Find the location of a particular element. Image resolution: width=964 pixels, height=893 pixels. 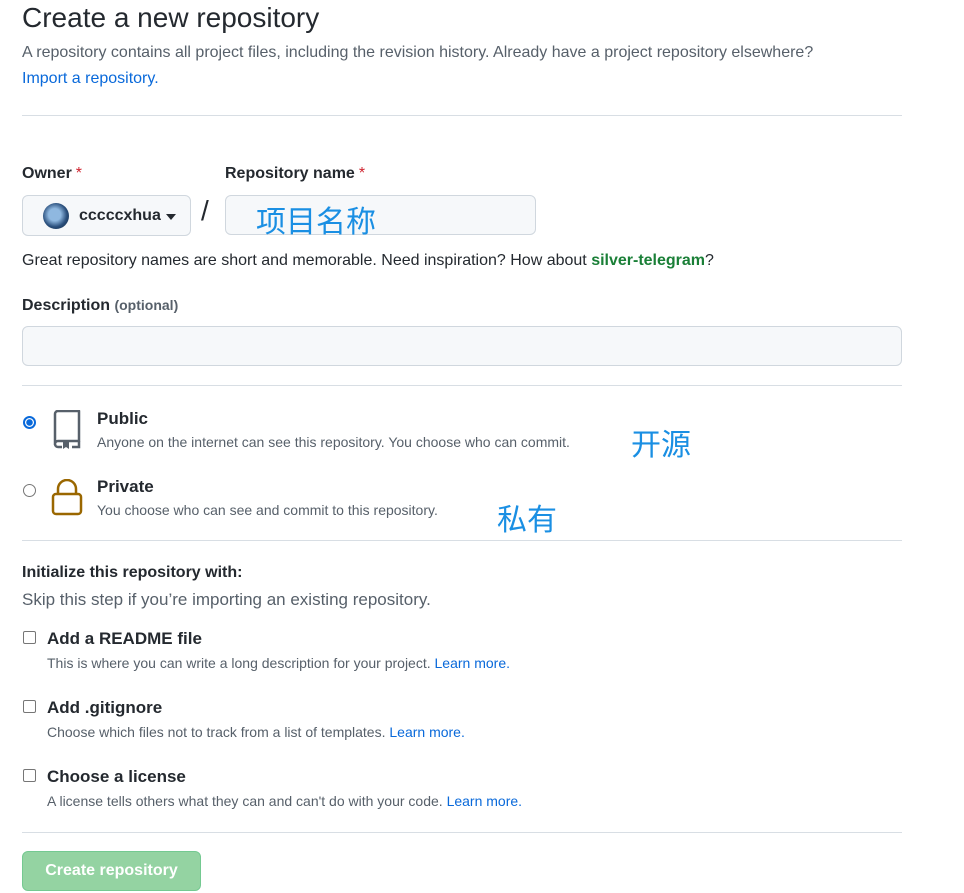

gitignore-learn-more-link: Learn more. is located at coordinates (426, 732).